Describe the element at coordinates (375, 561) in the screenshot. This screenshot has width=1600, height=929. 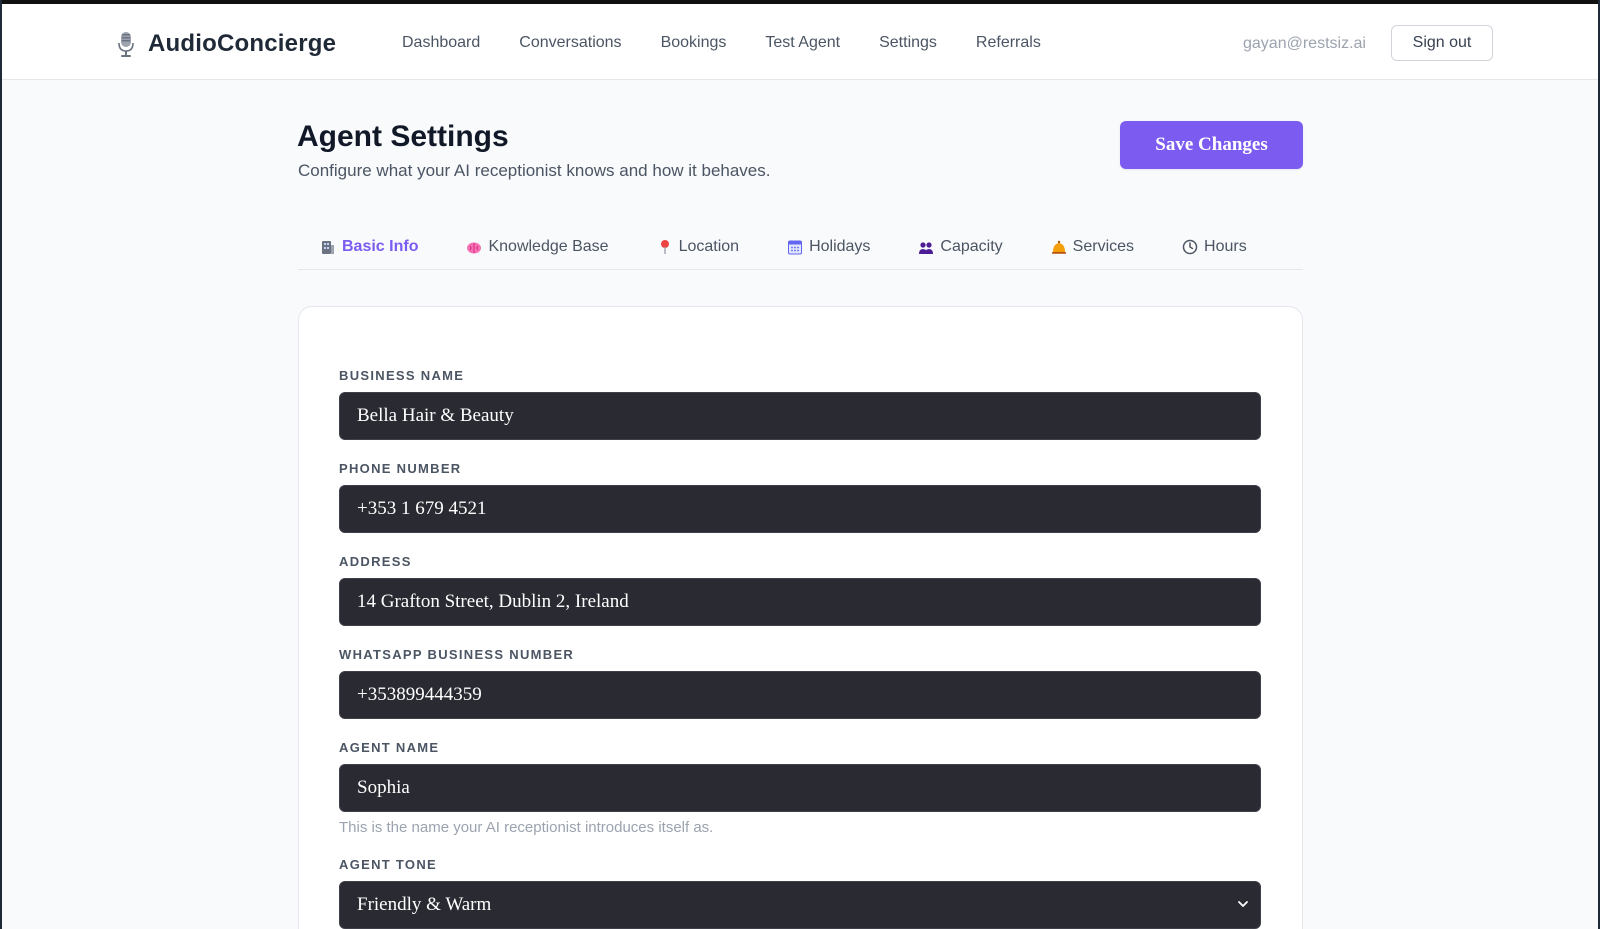
I see `address-label: ADDRESS` at that location.